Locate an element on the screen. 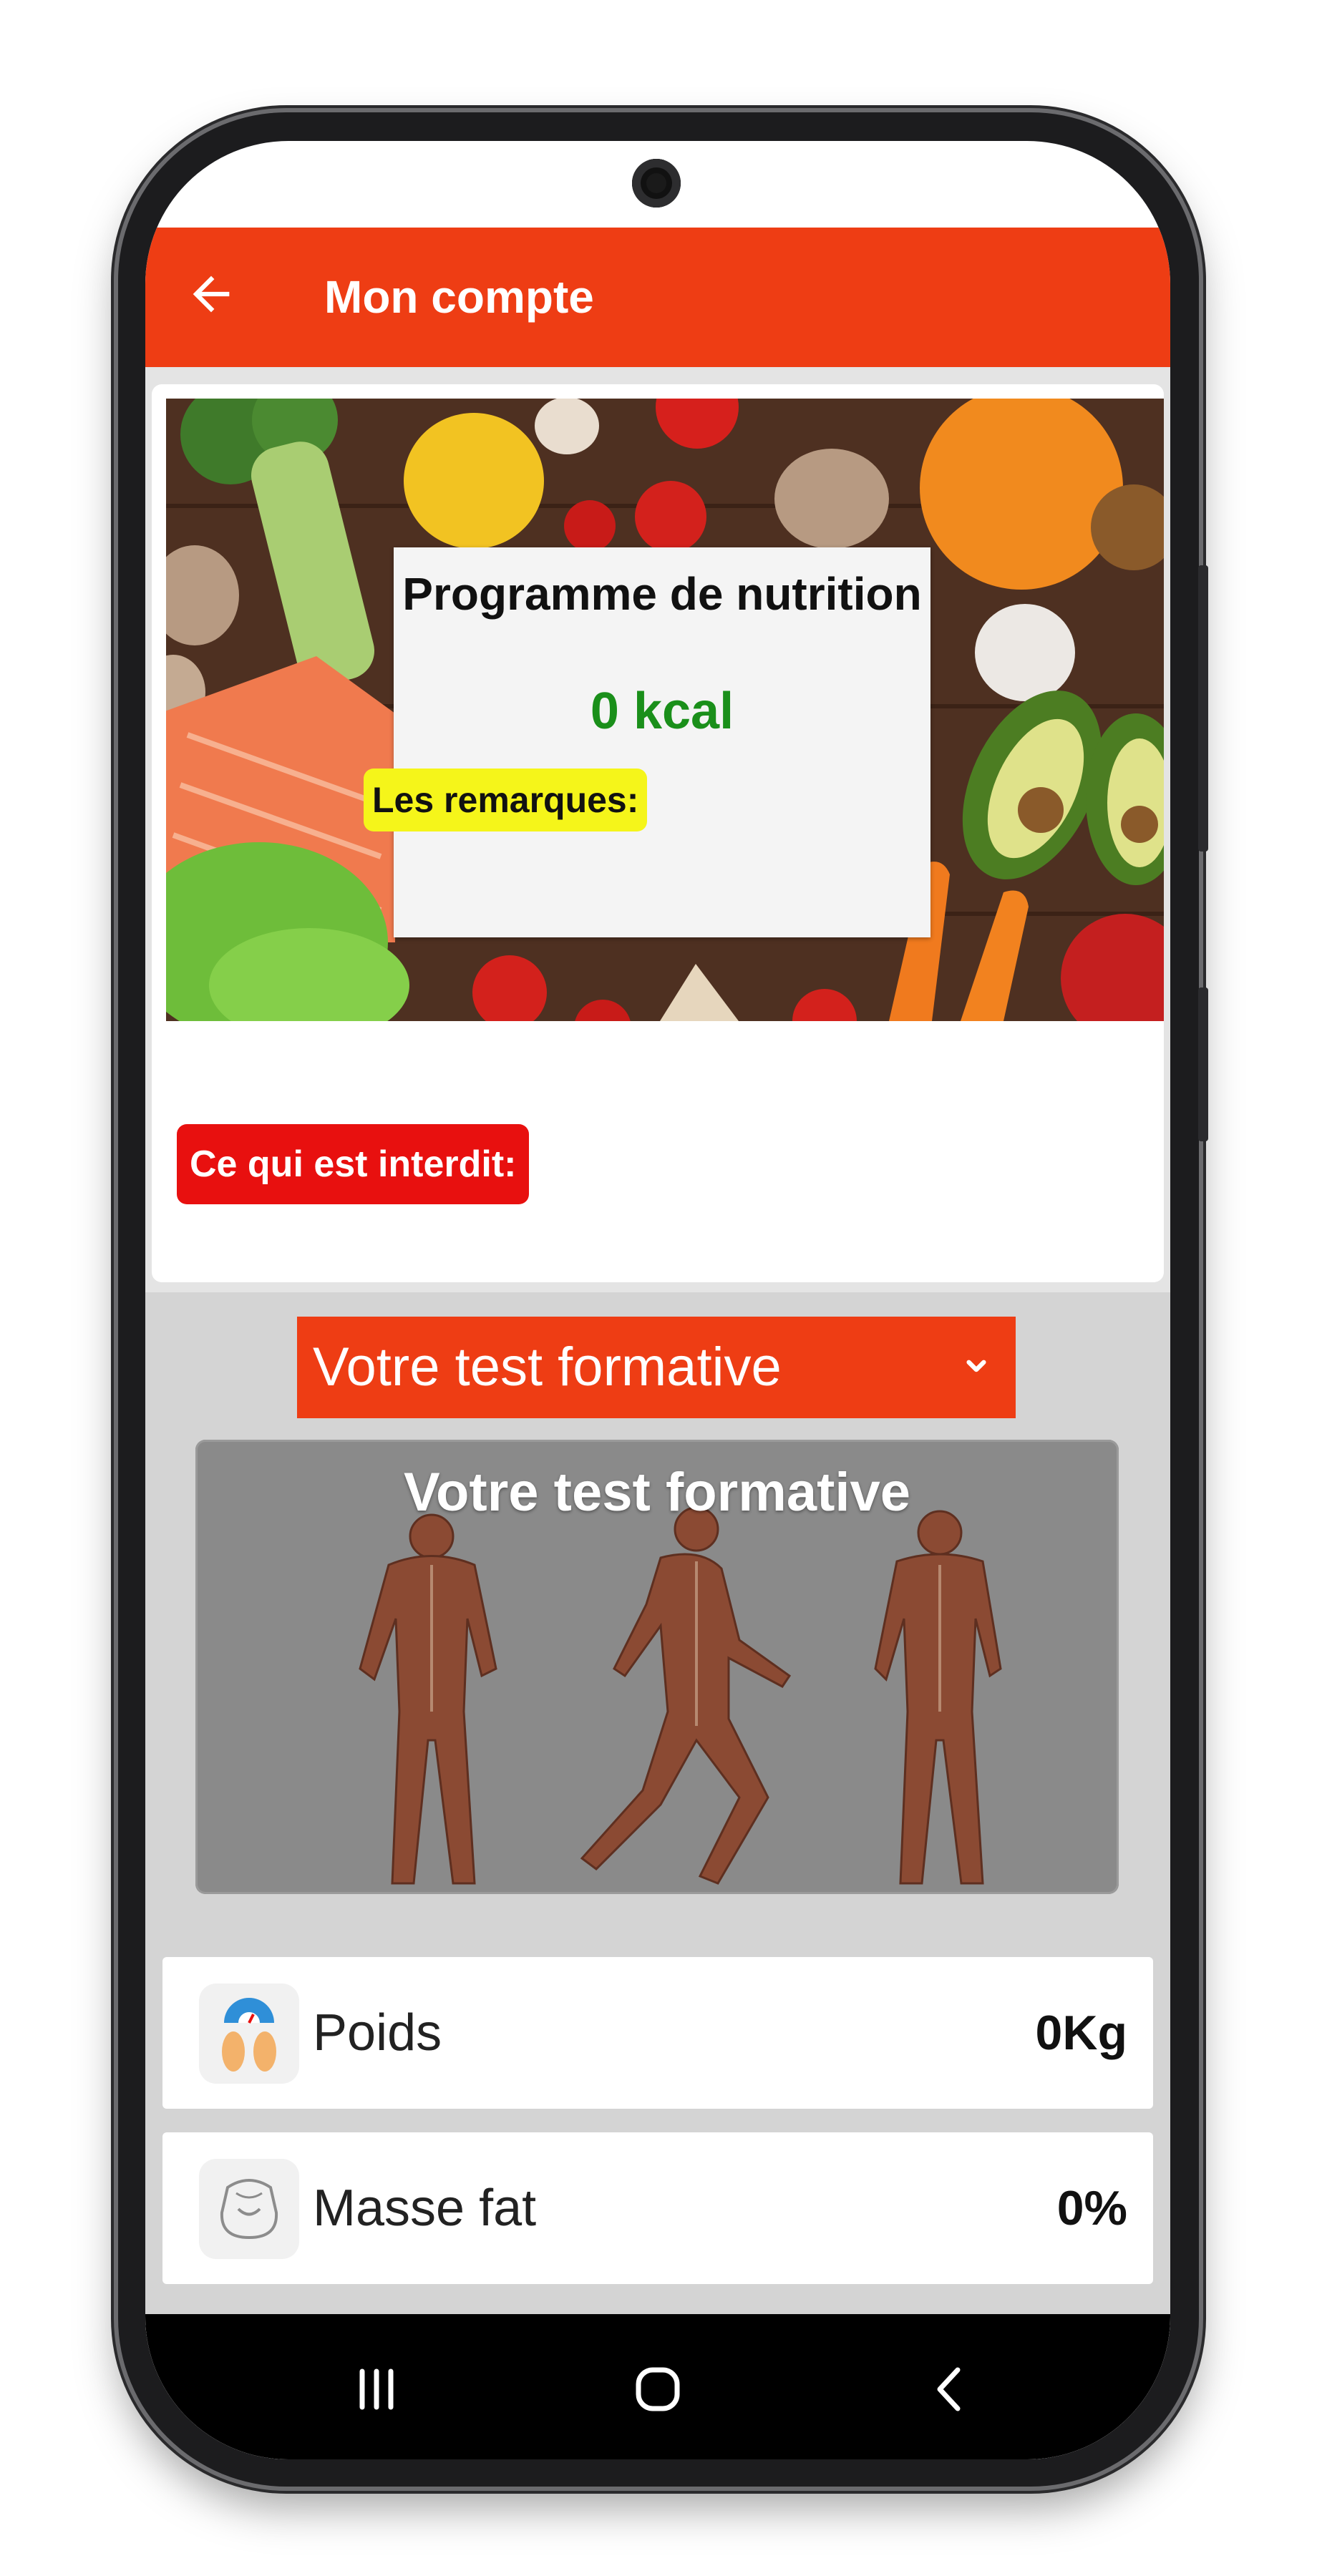 This screenshot has height=2576, width=1317. metric-label: Poids is located at coordinates (377, 2033).